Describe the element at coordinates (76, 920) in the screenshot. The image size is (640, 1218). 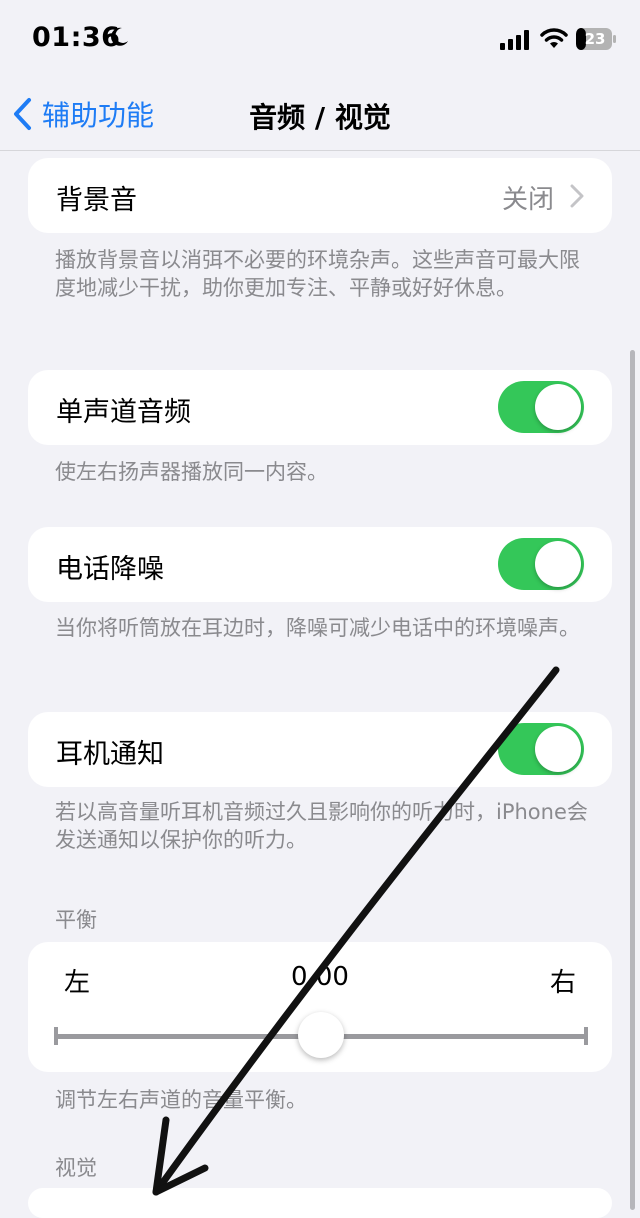
I see `balance-header: 平衡` at that location.